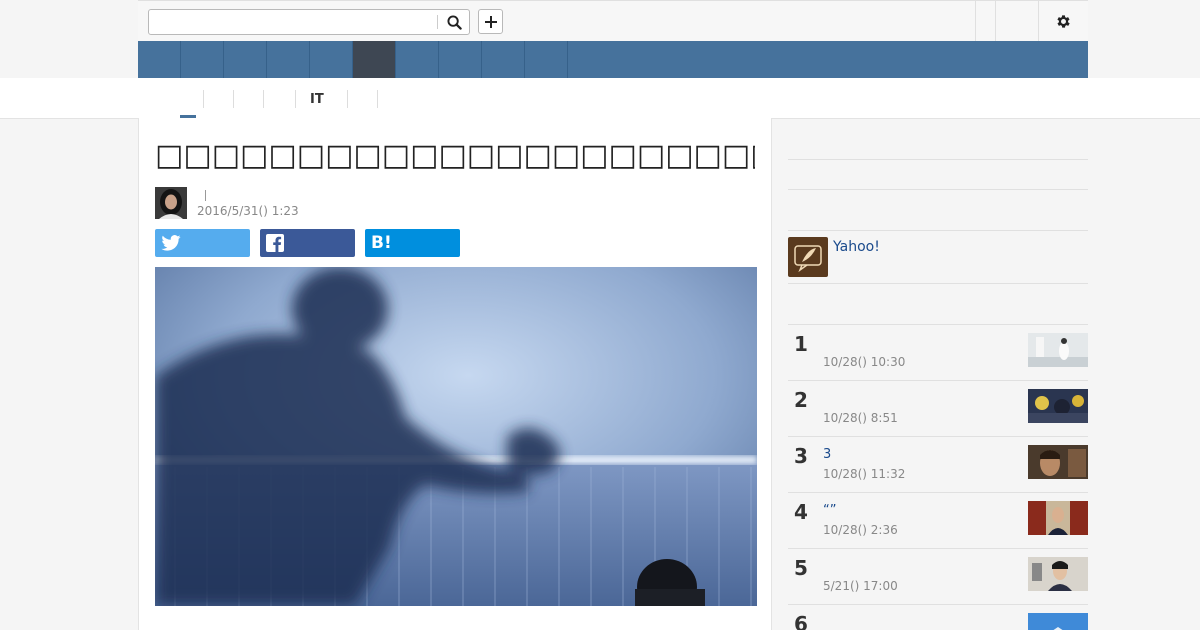  Describe the element at coordinates (381, 243) in the screenshot. I see `hatena-bookmark-icon: B!` at that location.